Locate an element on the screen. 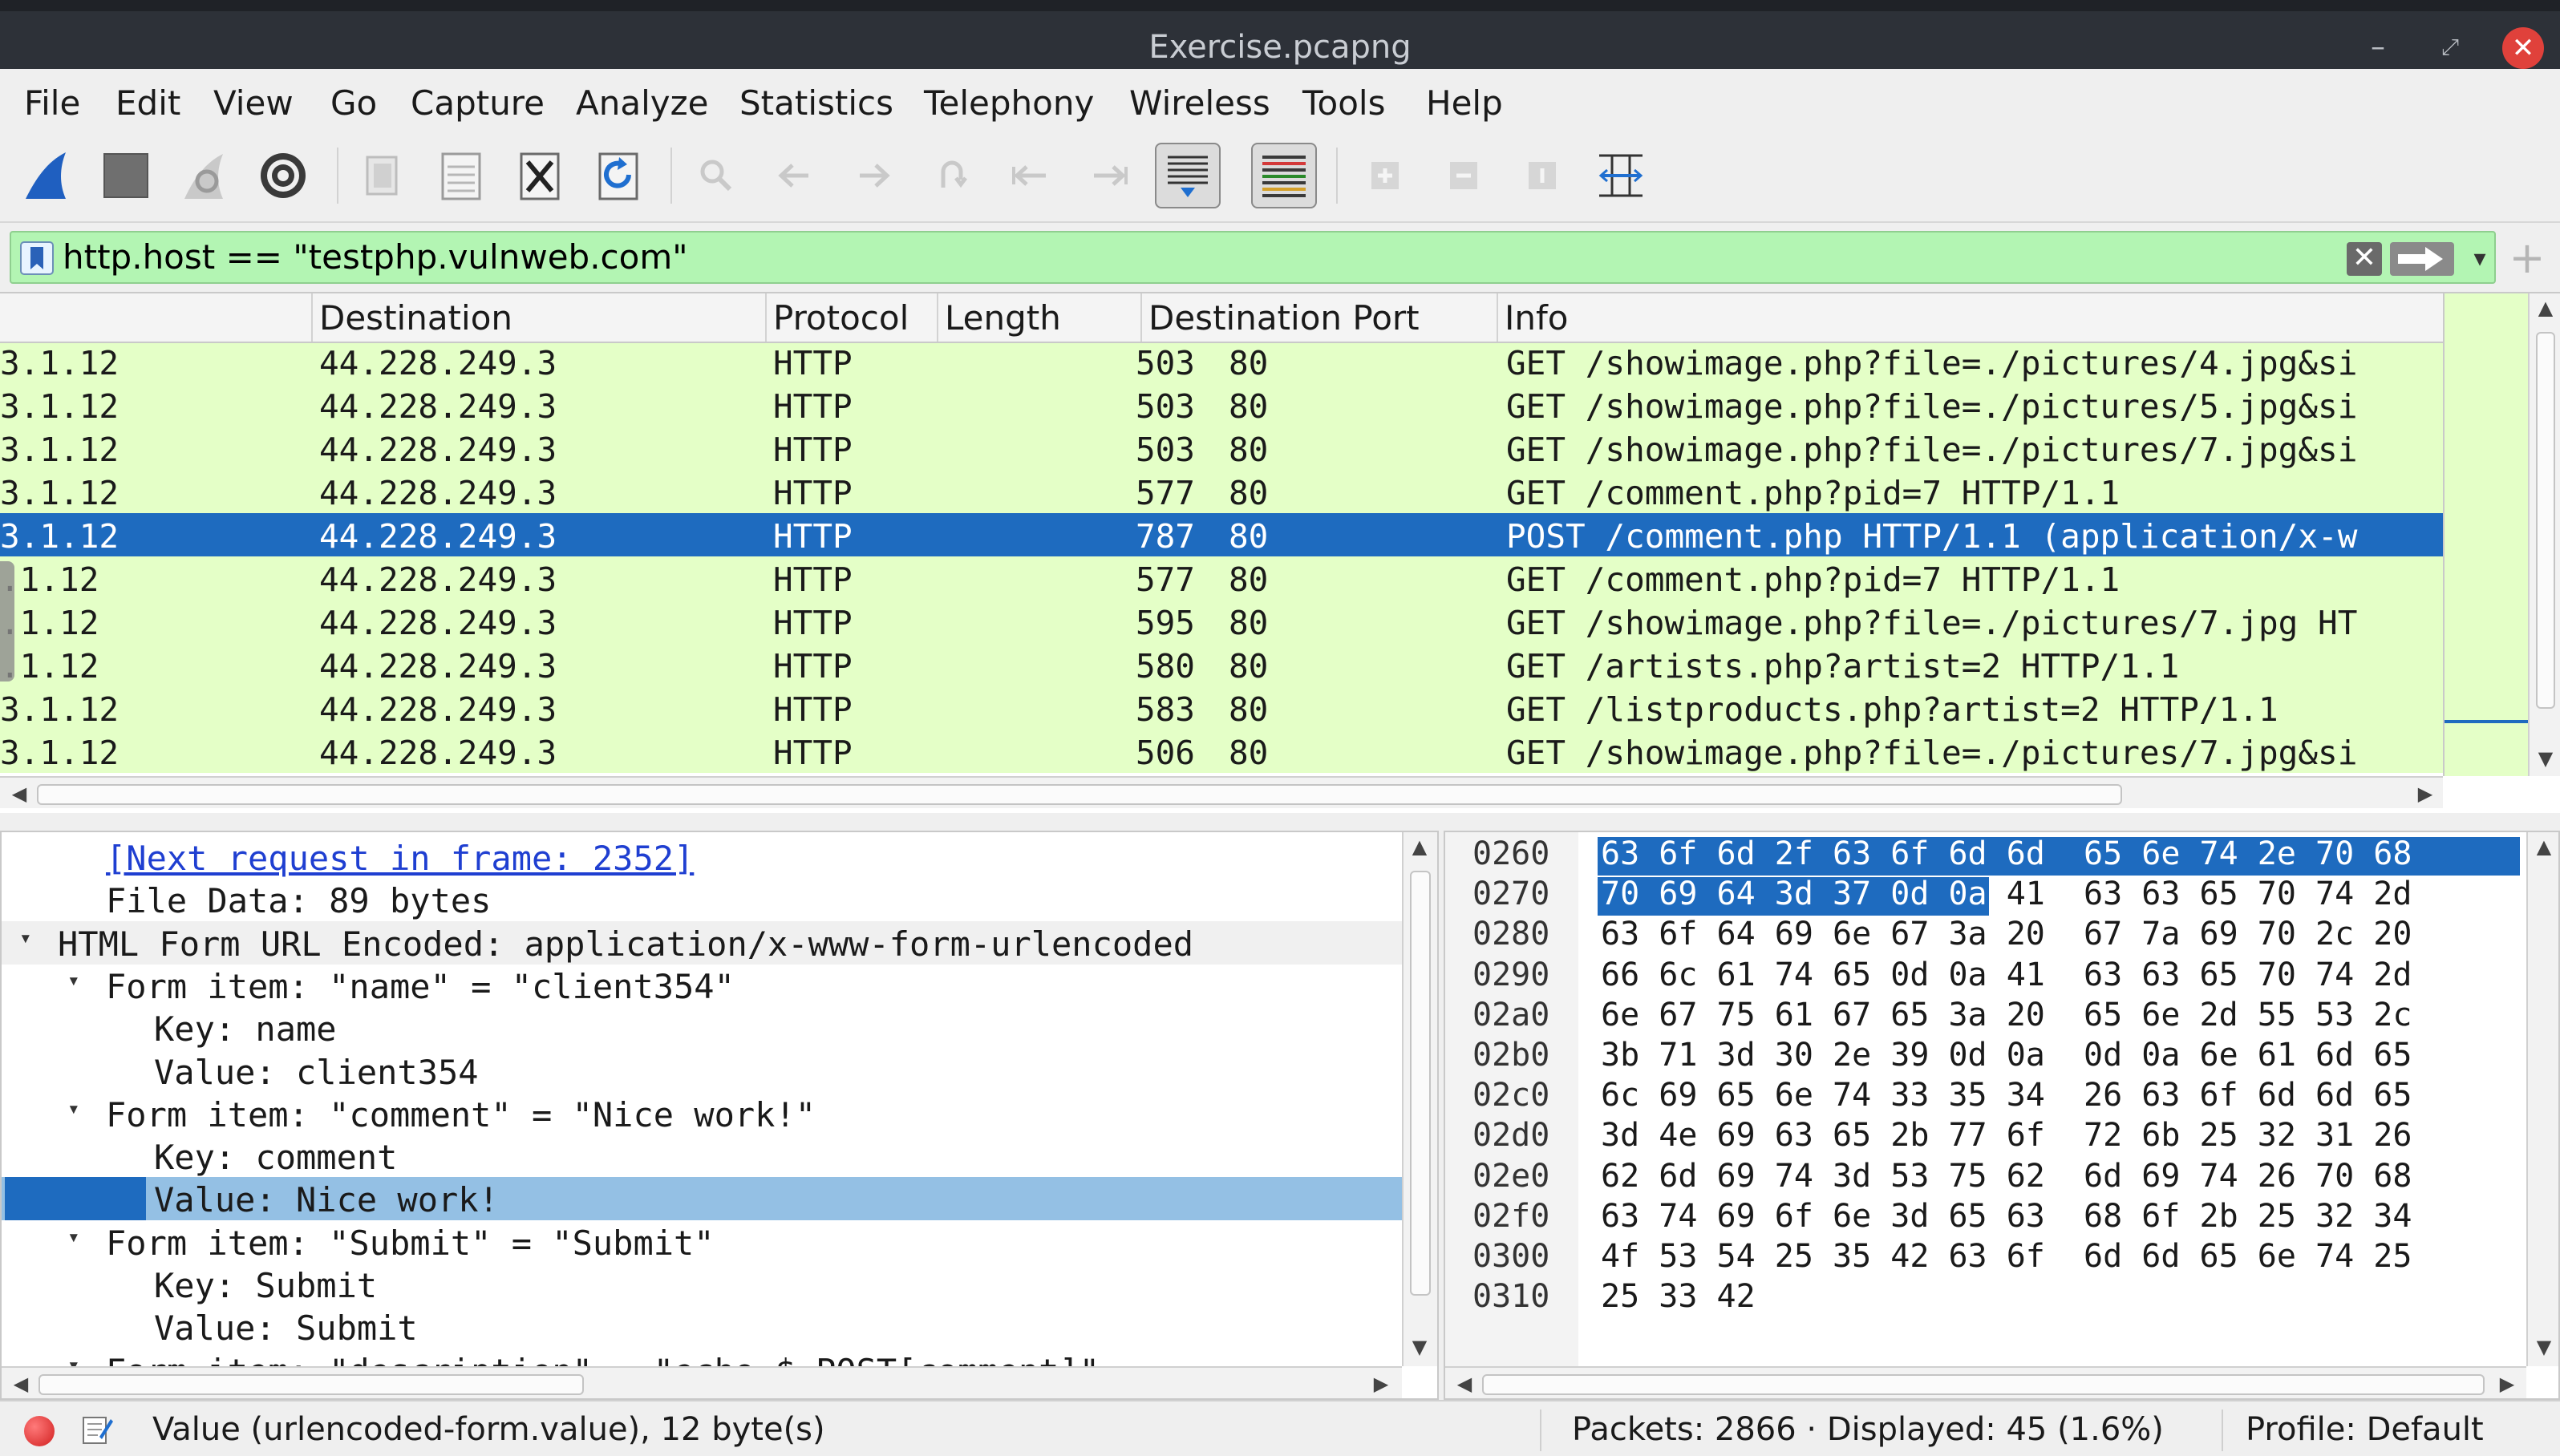  add-filter-button-plus-icon: + is located at coordinates (2527, 258).